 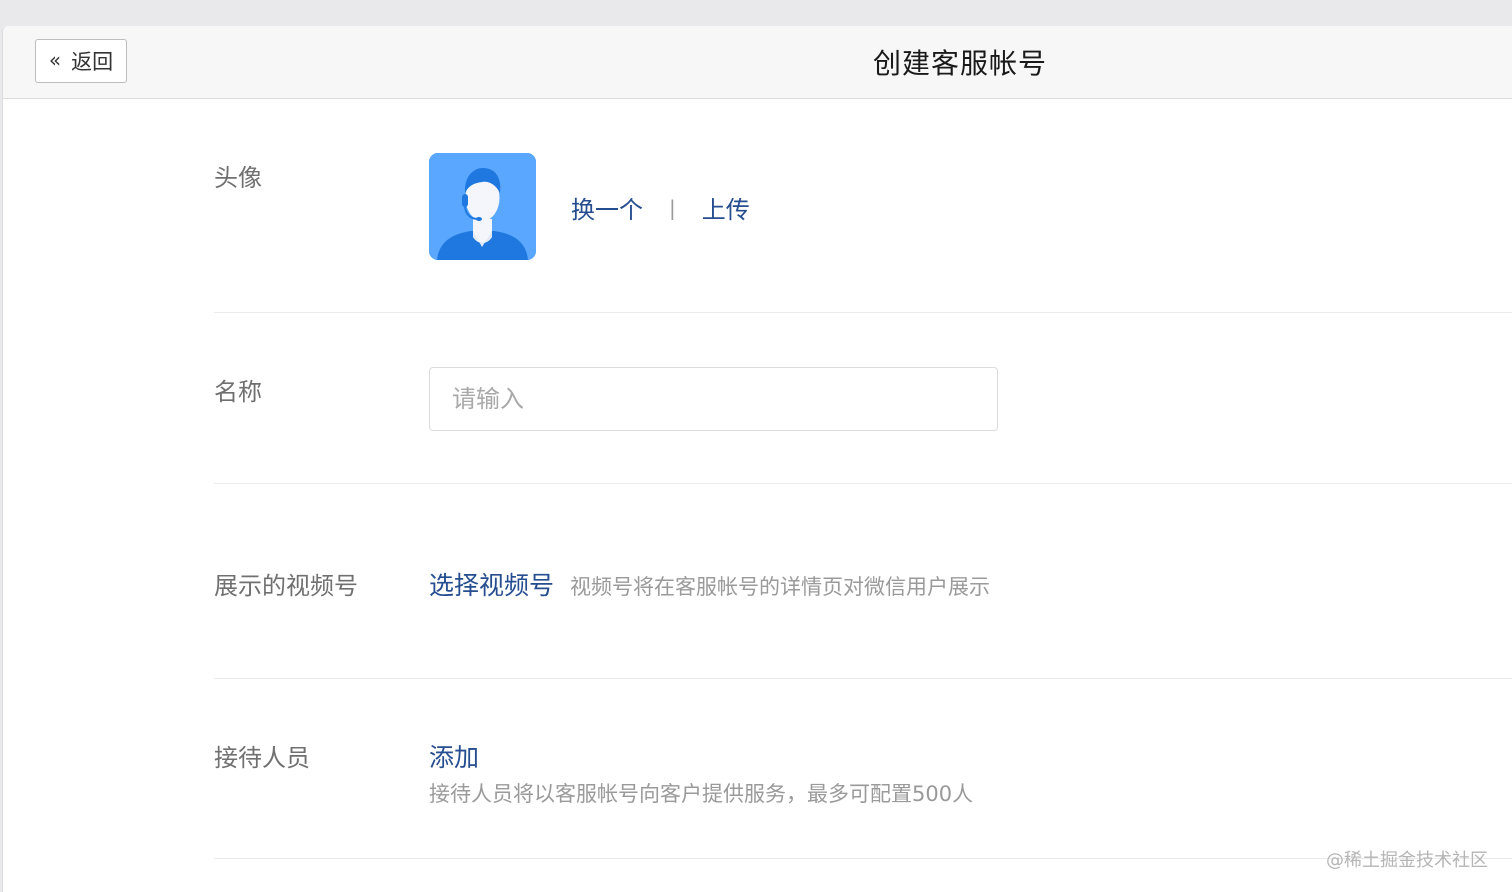 I want to click on staff-label: 接待人员, so click(x=262, y=758).